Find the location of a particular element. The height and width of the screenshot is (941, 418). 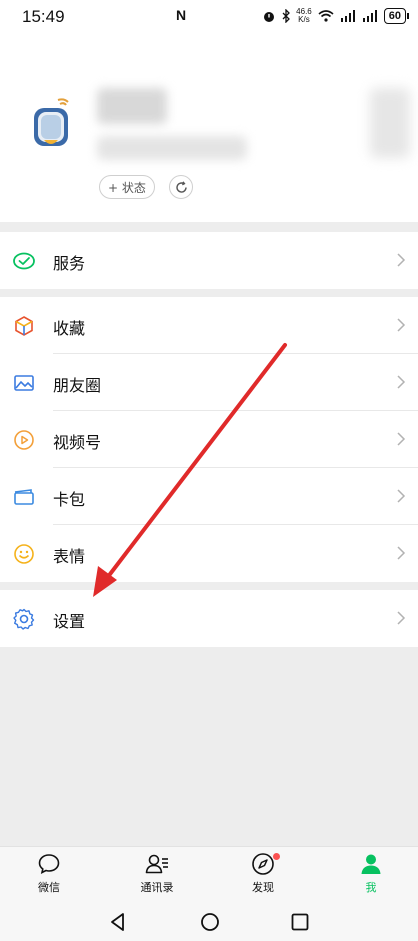

tab-label: 发现 is located at coordinates (263, 887).